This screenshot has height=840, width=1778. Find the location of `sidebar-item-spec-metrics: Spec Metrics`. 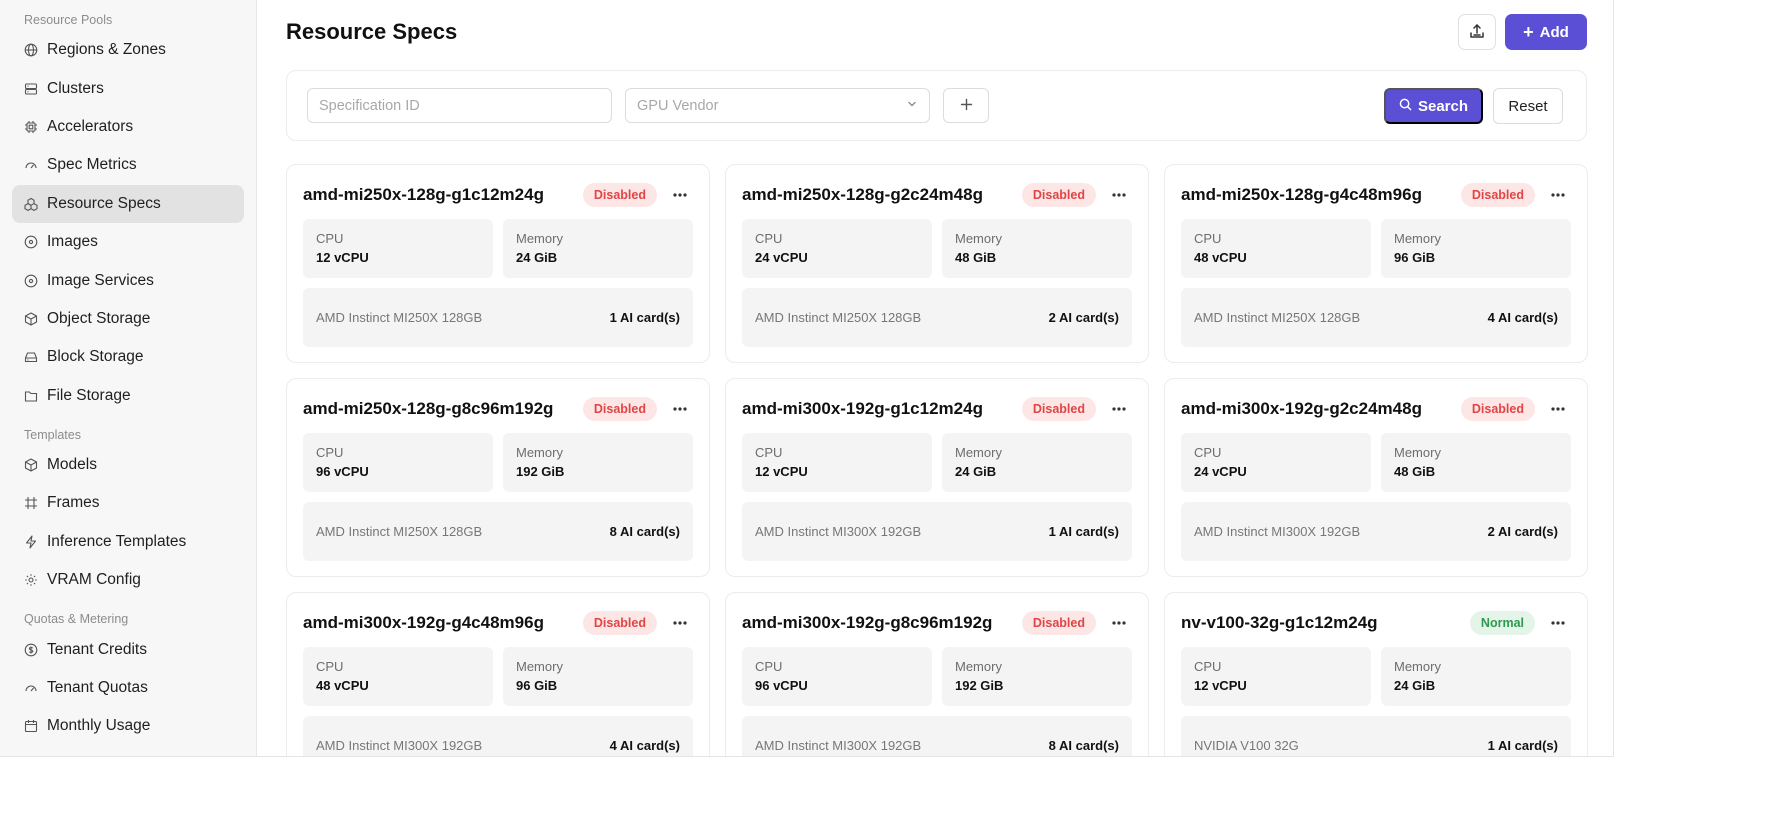

sidebar-item-spec-metrics: Spec Metrics is located at coordinates (128, 165).